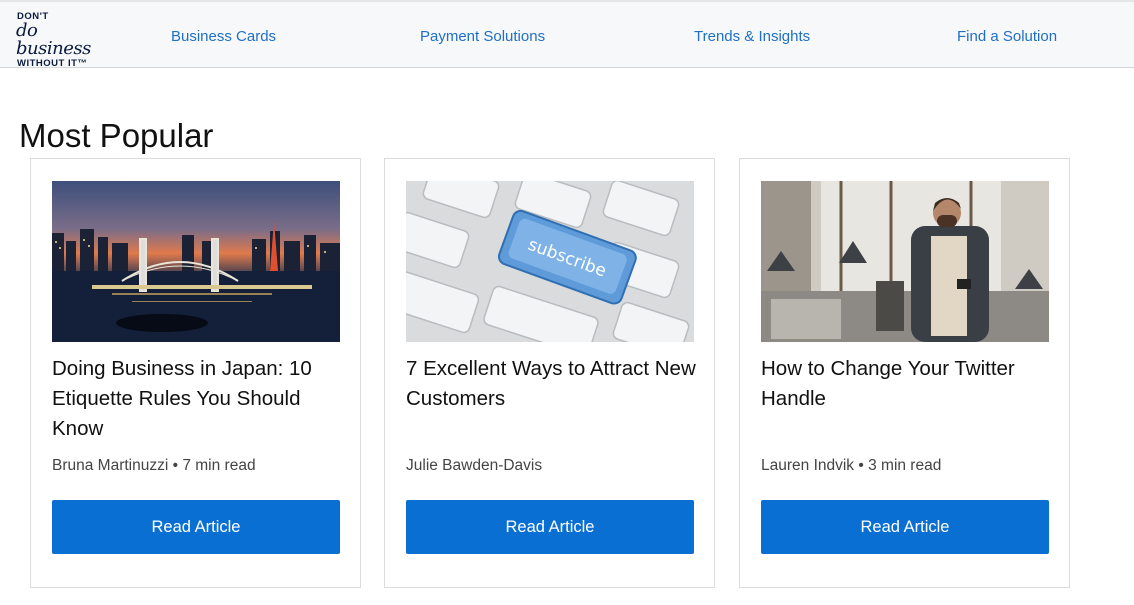  Describe the element at coordinates (752, 36) in the screenshot. I see `nav-trends-insights: Trends & Insights` at that location.